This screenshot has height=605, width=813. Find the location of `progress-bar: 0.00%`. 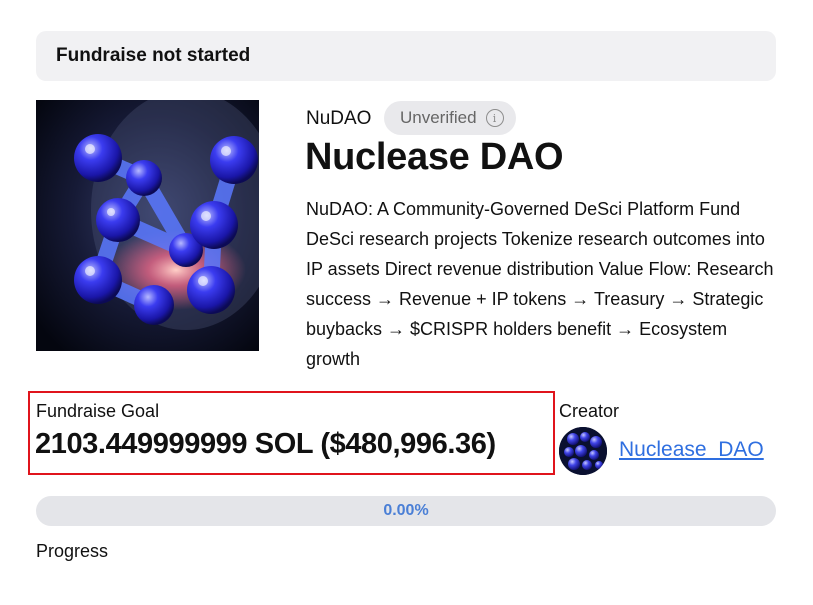

progress-bar: 0.00% is located at coordinates (406, 511).